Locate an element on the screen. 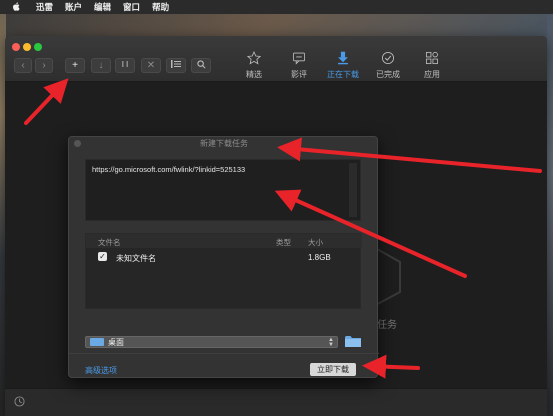  menu-item-account: 账户 is located at coordinates (73, 7).